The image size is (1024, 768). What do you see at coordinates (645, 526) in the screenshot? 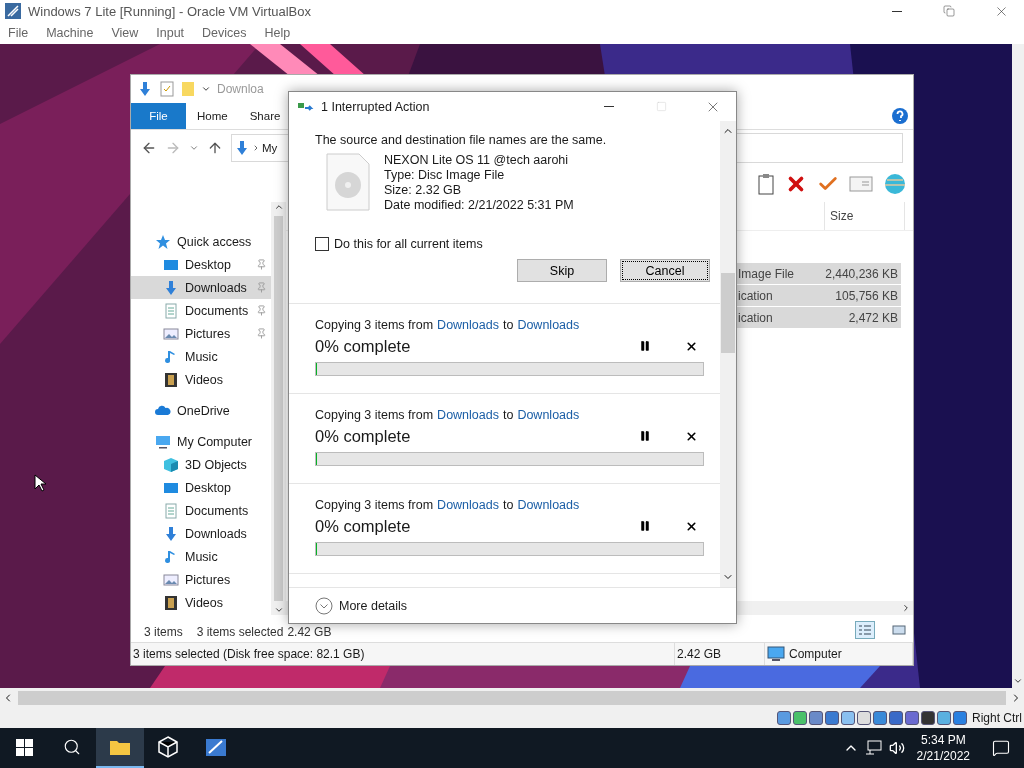
I see `pause-icon` at bounding box center [645, 526].